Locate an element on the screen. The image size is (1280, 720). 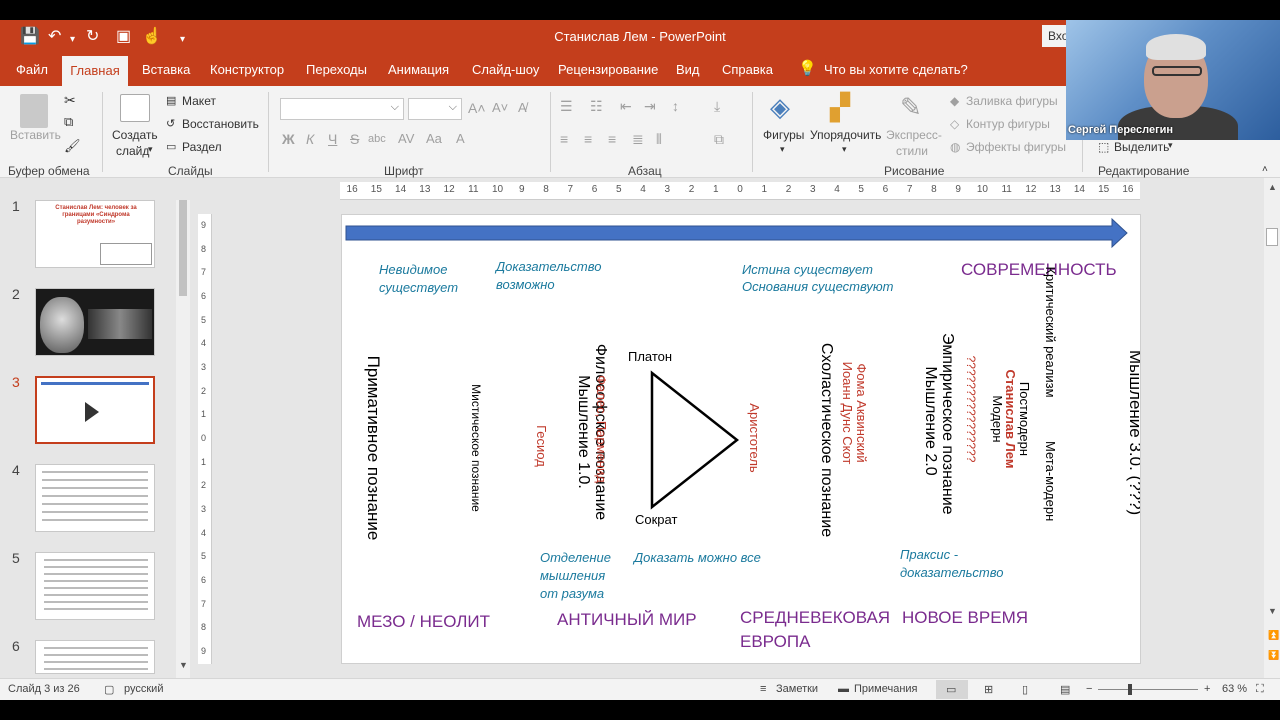
tab-animations: Анимация is located at coordinates (418, 69).